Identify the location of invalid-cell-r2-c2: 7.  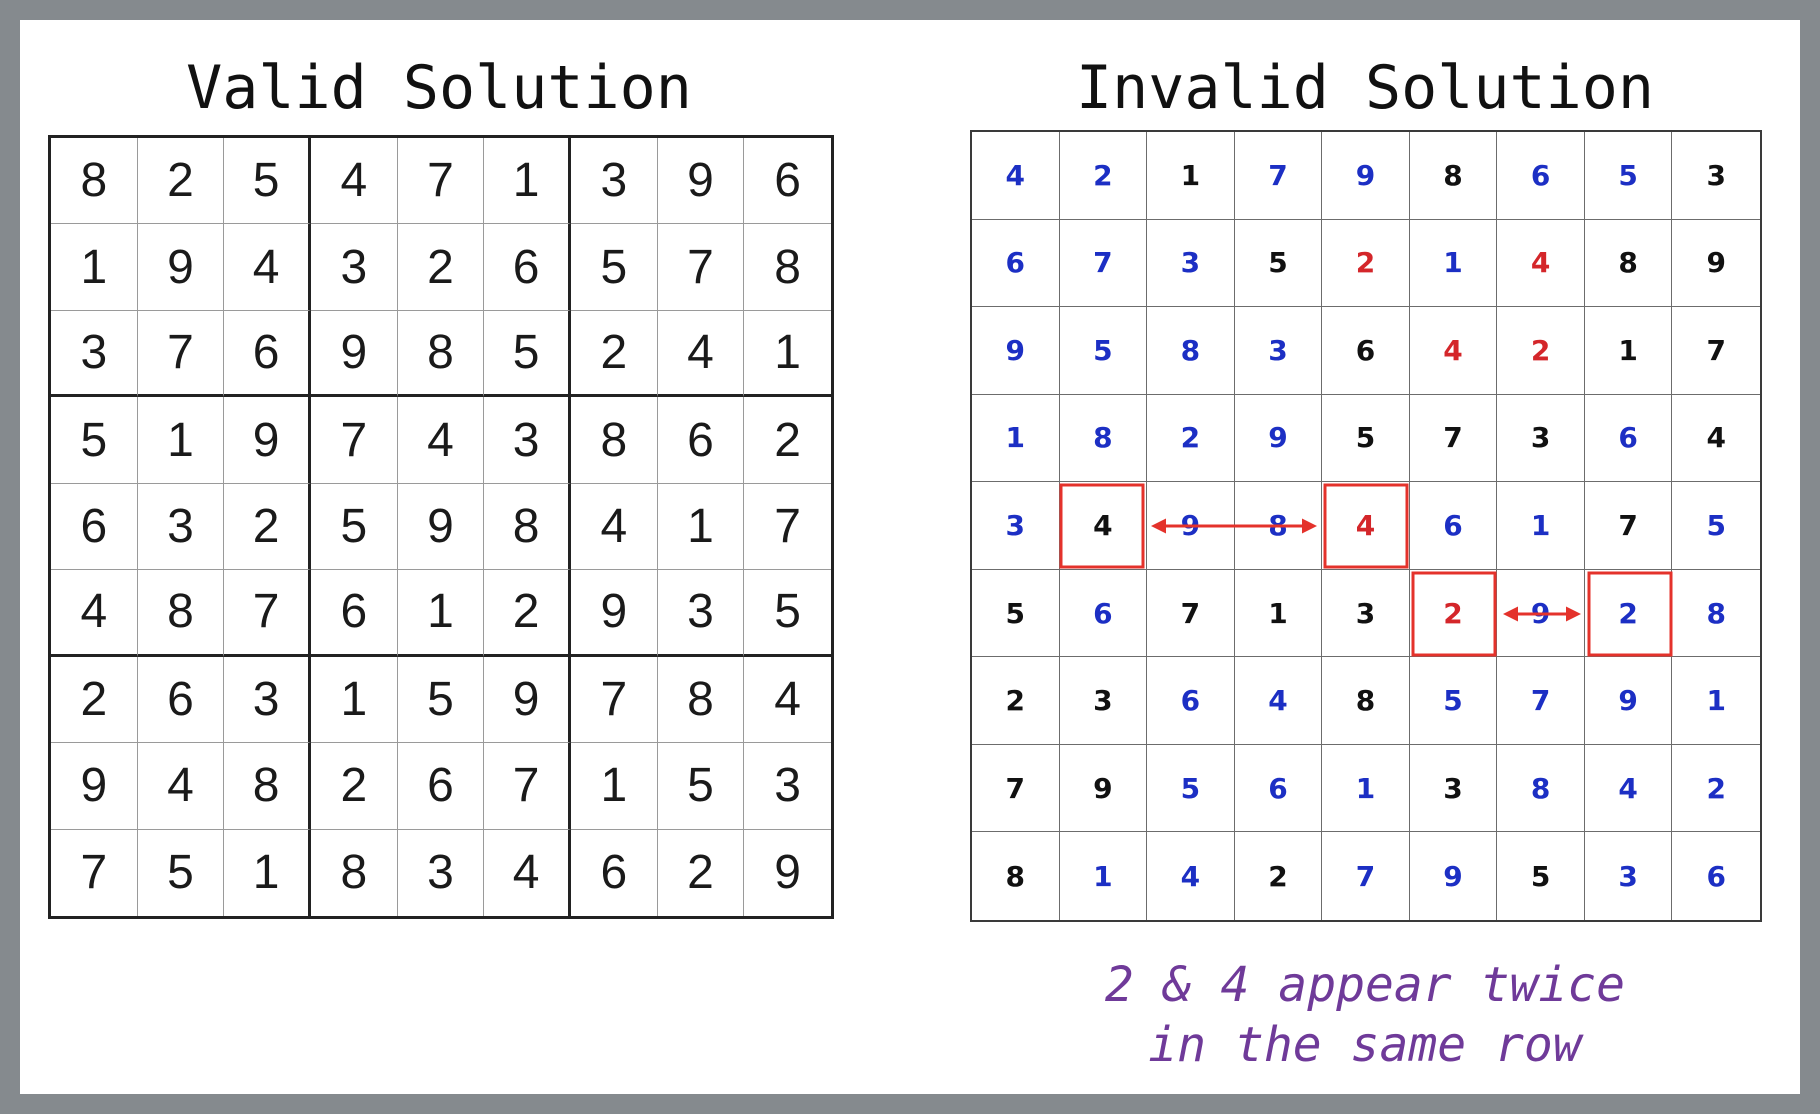
(1103, 263).